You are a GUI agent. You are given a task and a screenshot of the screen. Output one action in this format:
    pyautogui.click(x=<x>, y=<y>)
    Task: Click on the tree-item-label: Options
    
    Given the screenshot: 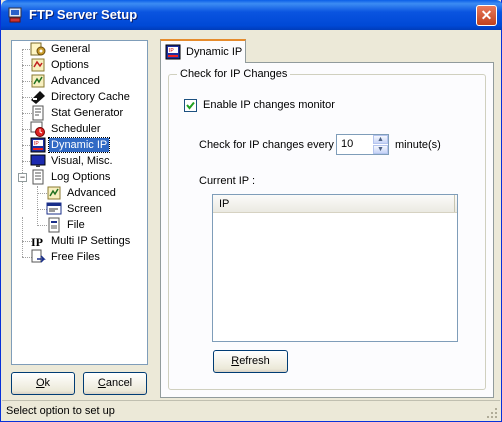 What is the action you would take?
    pyautogui.click(x=70, y=65)
    